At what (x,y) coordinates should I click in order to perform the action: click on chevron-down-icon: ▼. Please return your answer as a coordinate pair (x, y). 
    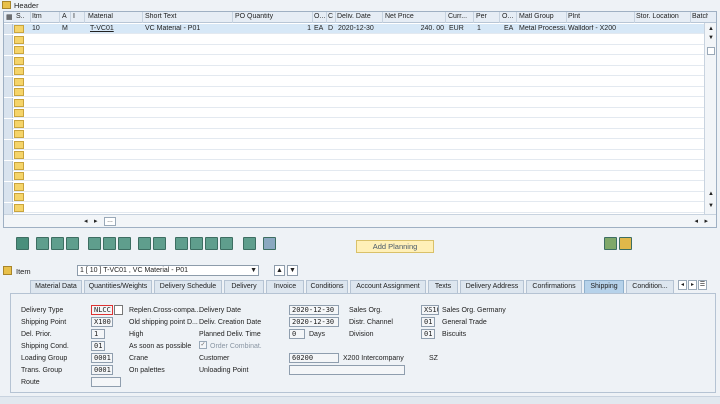
    Looking at the image, I should click on (253, 271).